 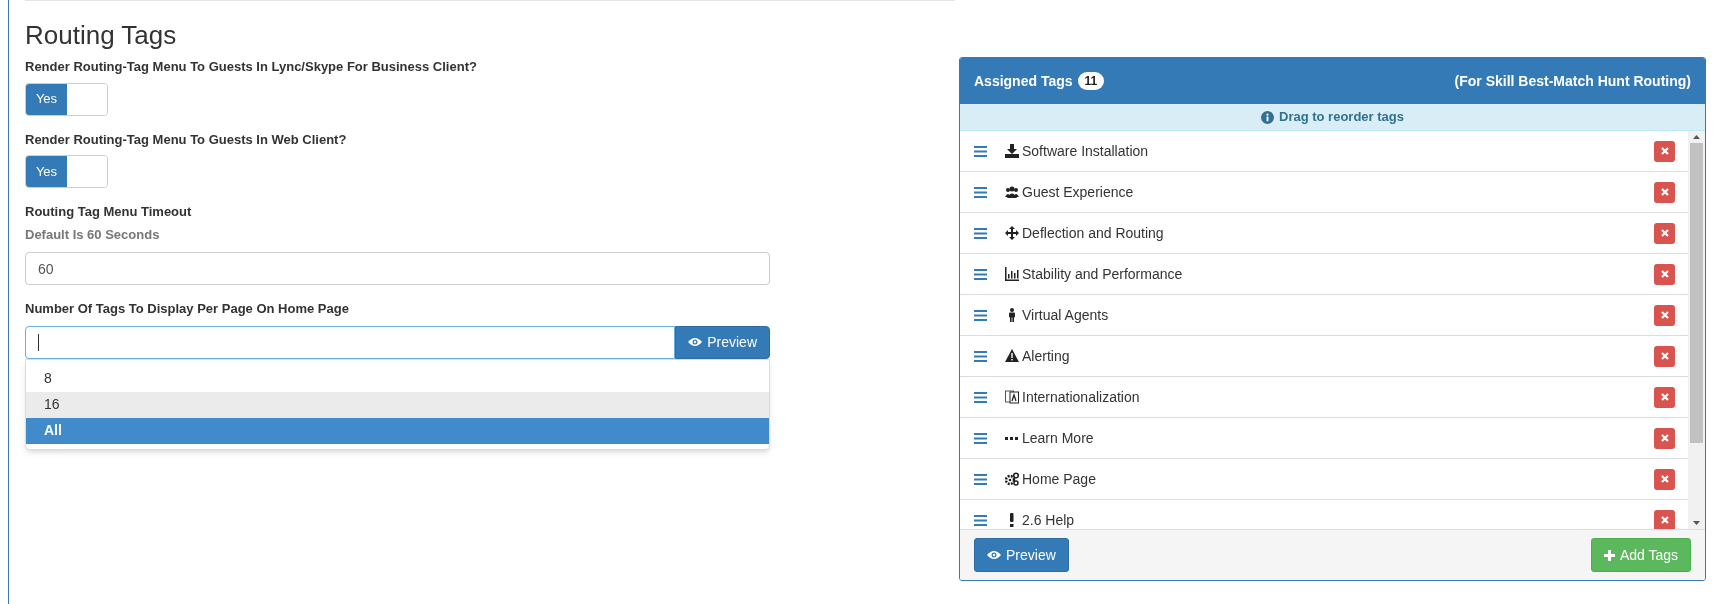 What do you see at coordinates (1093, 233) in the screenshot?
I see `tag-label: Deflection and Routing` at bounding box center [1093, 233].